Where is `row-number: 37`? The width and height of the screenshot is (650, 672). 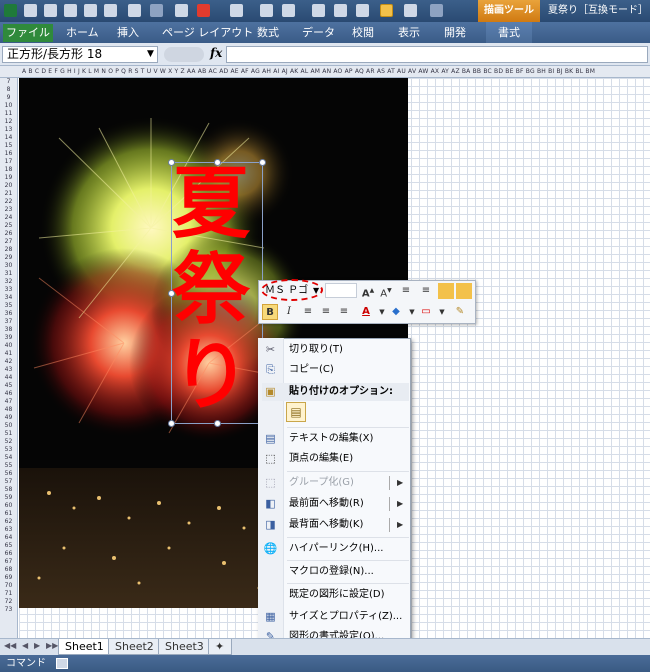
row-number: 37 is located at coordinates (8, 322).